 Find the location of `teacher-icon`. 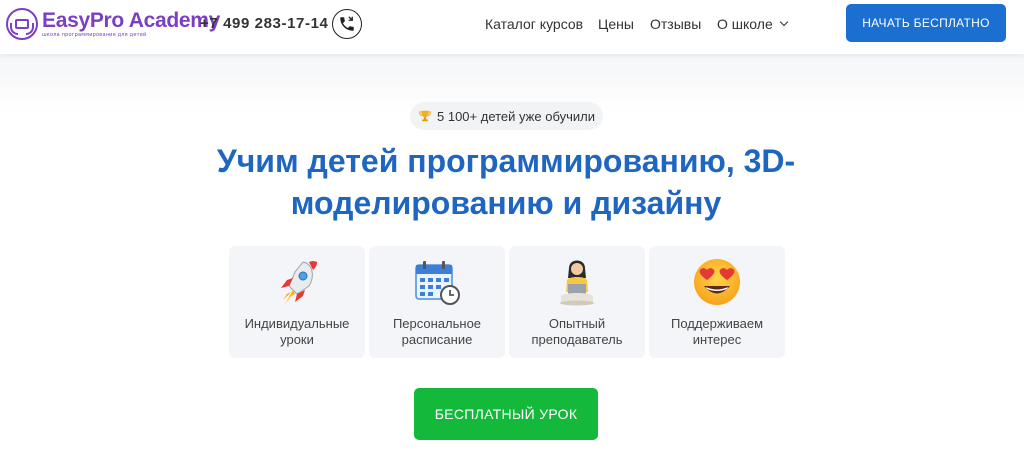

teacher-icon is located at coordinates (577, 282).